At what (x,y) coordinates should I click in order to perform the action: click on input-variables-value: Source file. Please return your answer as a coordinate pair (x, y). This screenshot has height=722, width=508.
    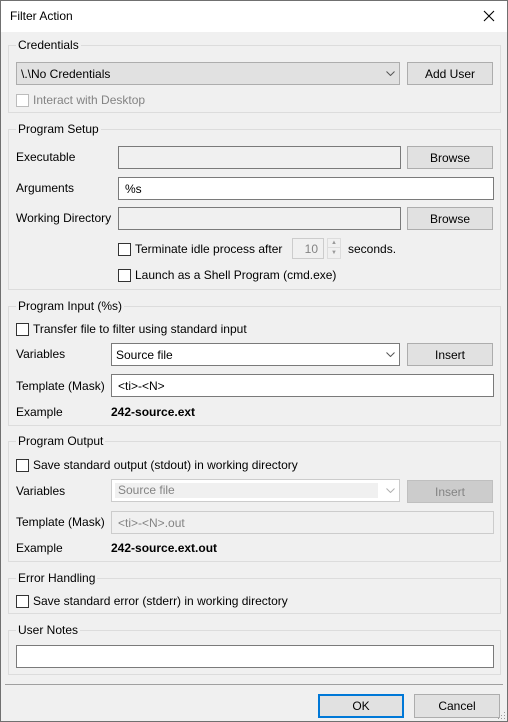
    Looking at the image, I should click on (144, 354).